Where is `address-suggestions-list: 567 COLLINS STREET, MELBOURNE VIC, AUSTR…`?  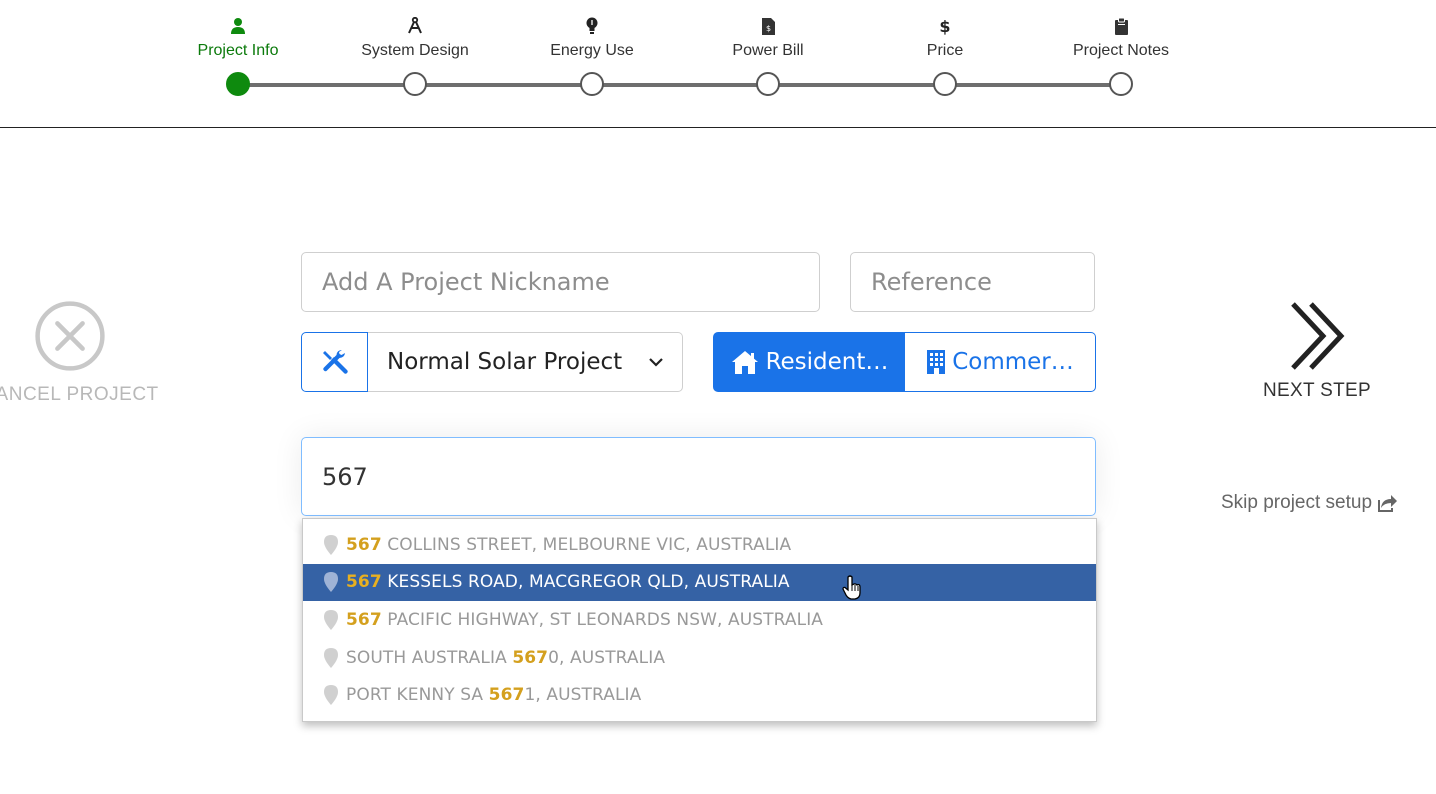 address-suggestions-list: 567 COLLINS STREET, MELBOURNE VIC, AUSTR… is located at coordinates (699, 620).